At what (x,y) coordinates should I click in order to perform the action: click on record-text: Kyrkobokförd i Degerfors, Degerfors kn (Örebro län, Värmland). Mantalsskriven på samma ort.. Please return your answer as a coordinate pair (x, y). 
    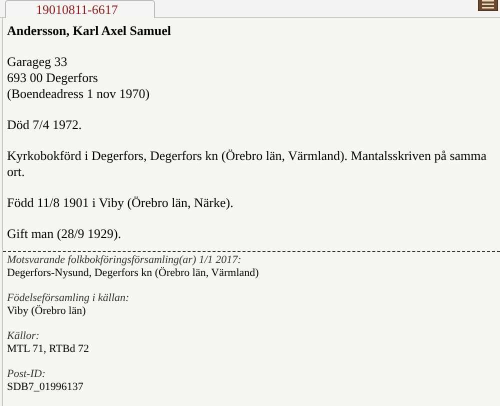
    Looking at the image, I should click on (247, 164).